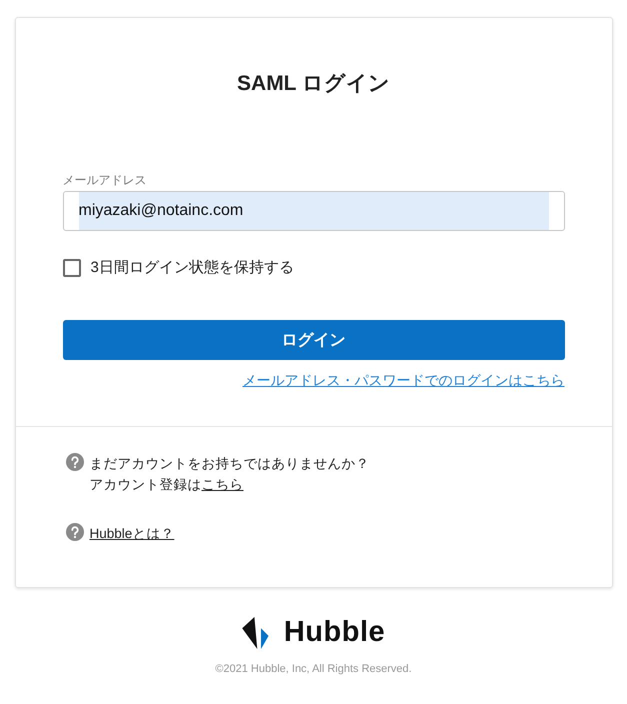 The height and width of the screenshot is (704, 627). Describe the element at coordinates (314, 632) in the screenshot. I see `hubble-logo: Hubble` at that location.